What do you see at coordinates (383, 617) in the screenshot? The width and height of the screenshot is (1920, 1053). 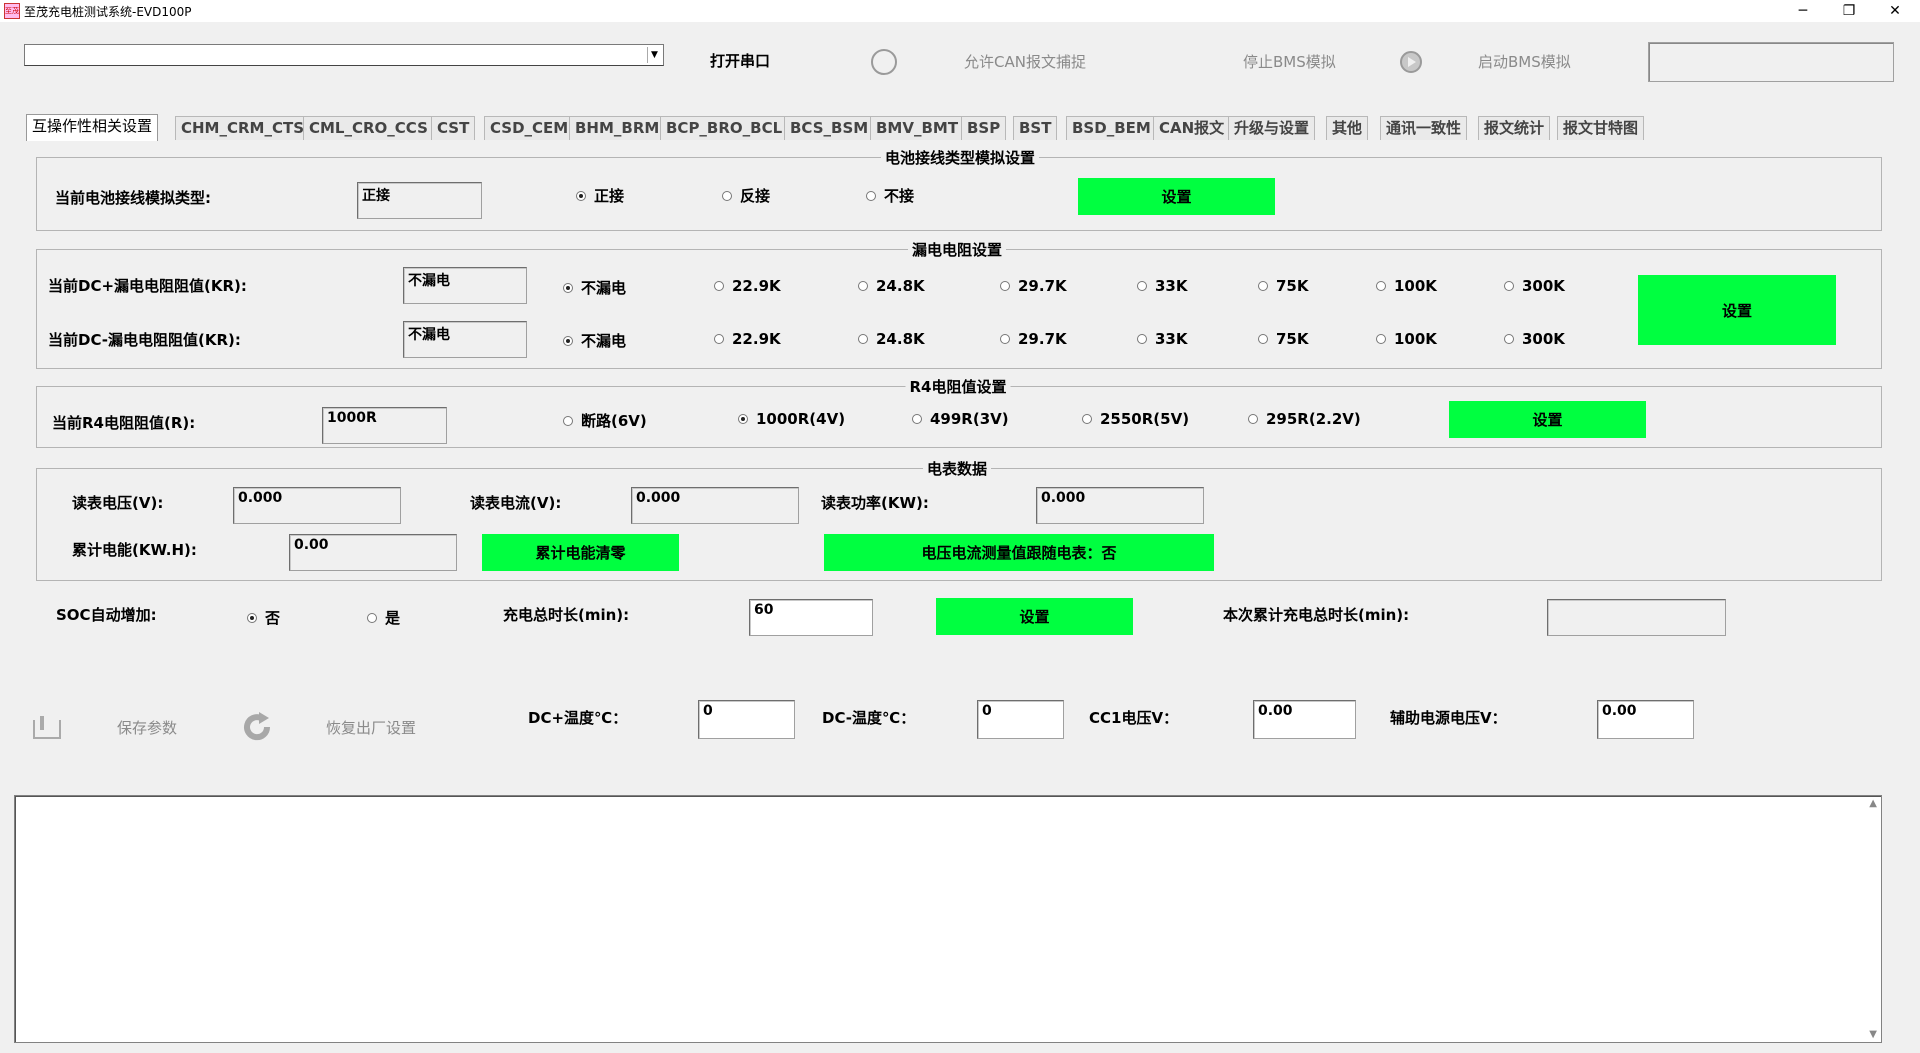 I see `radio-soc-yes: 是` at bounding box center [383, 617].